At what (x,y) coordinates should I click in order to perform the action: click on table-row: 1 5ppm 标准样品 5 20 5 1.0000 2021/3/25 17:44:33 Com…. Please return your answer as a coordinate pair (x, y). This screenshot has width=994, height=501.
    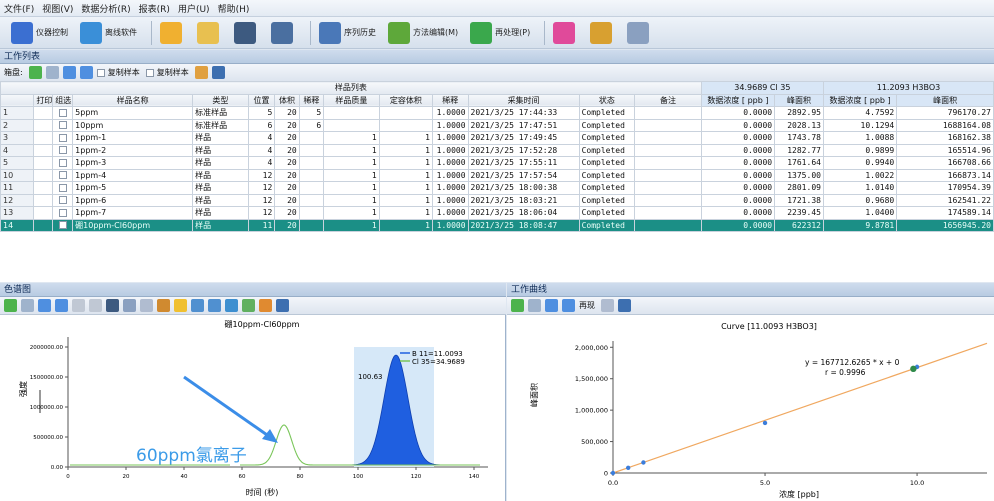
    Looking at the image, I should click on (497, 113).